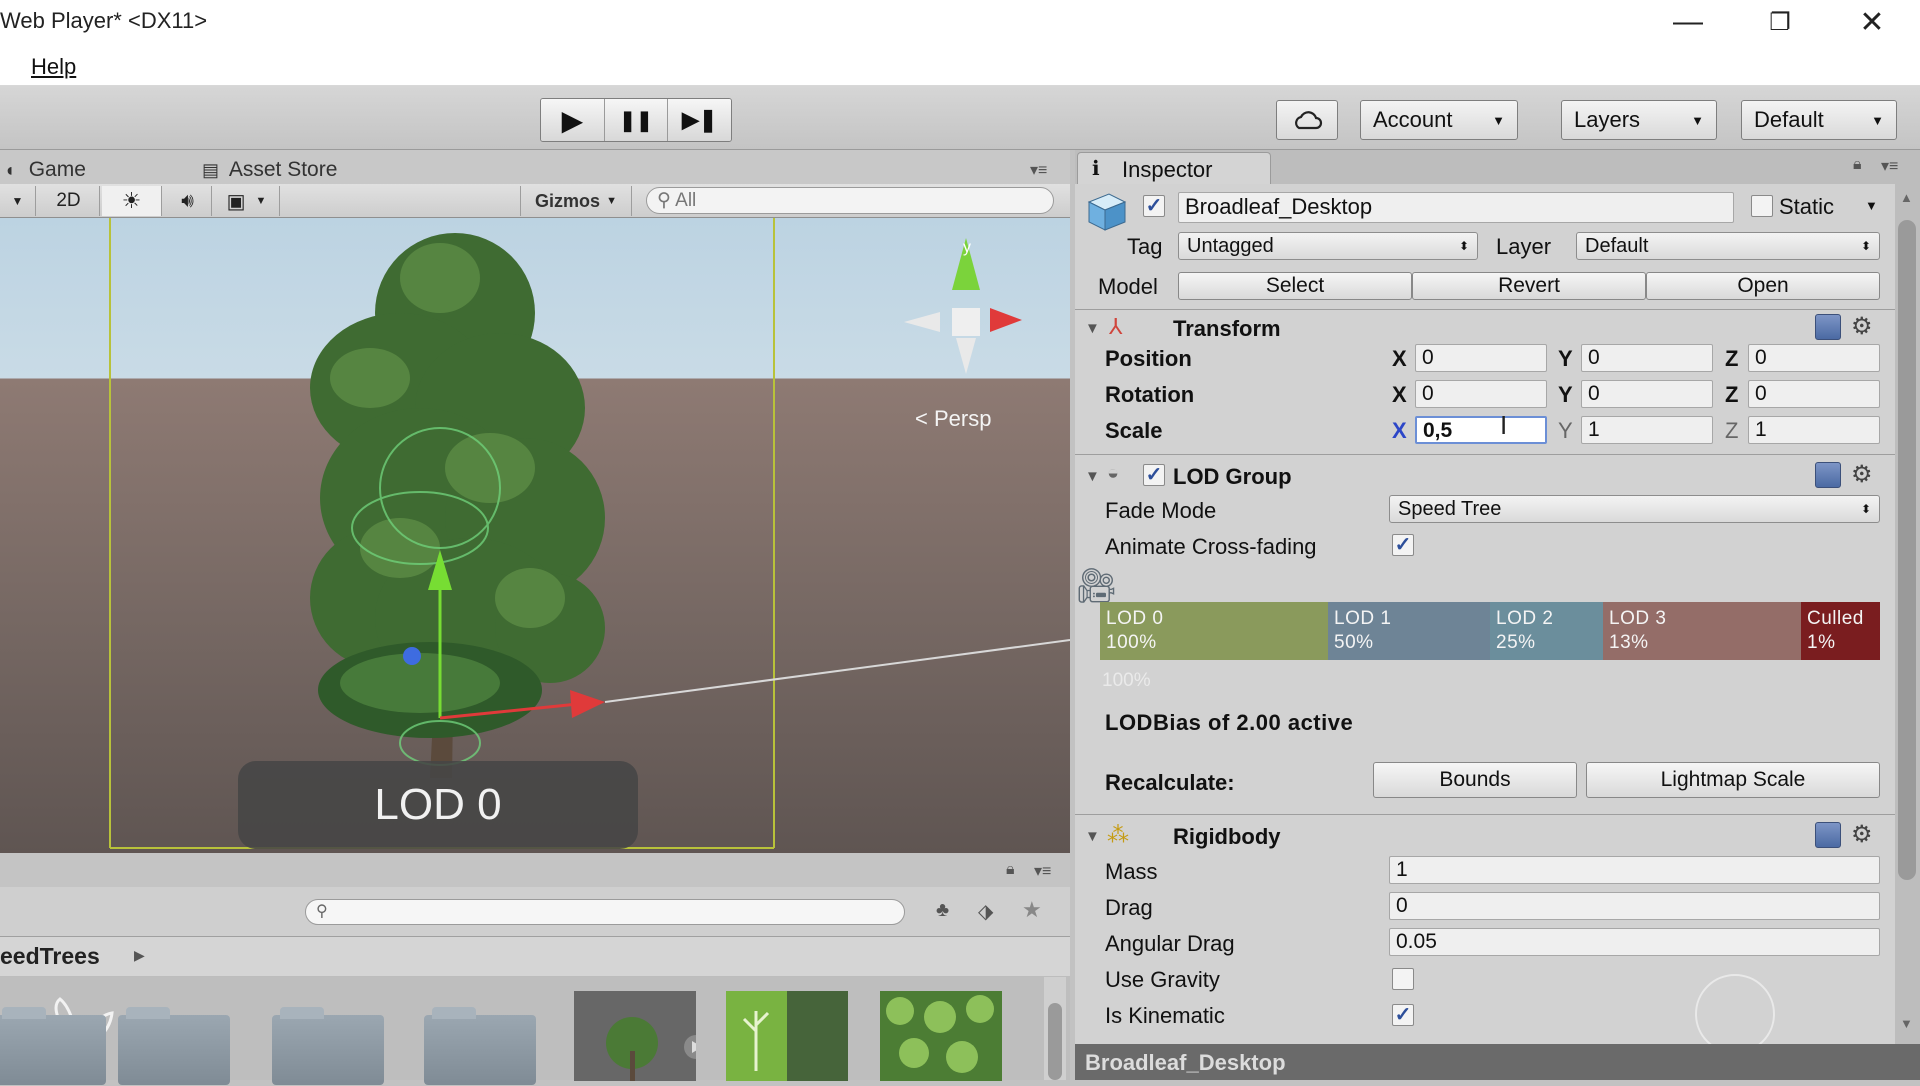  Describe the element at coordinates (1688, 22) in the screenshot. I see `minimize-button: —` at that location.